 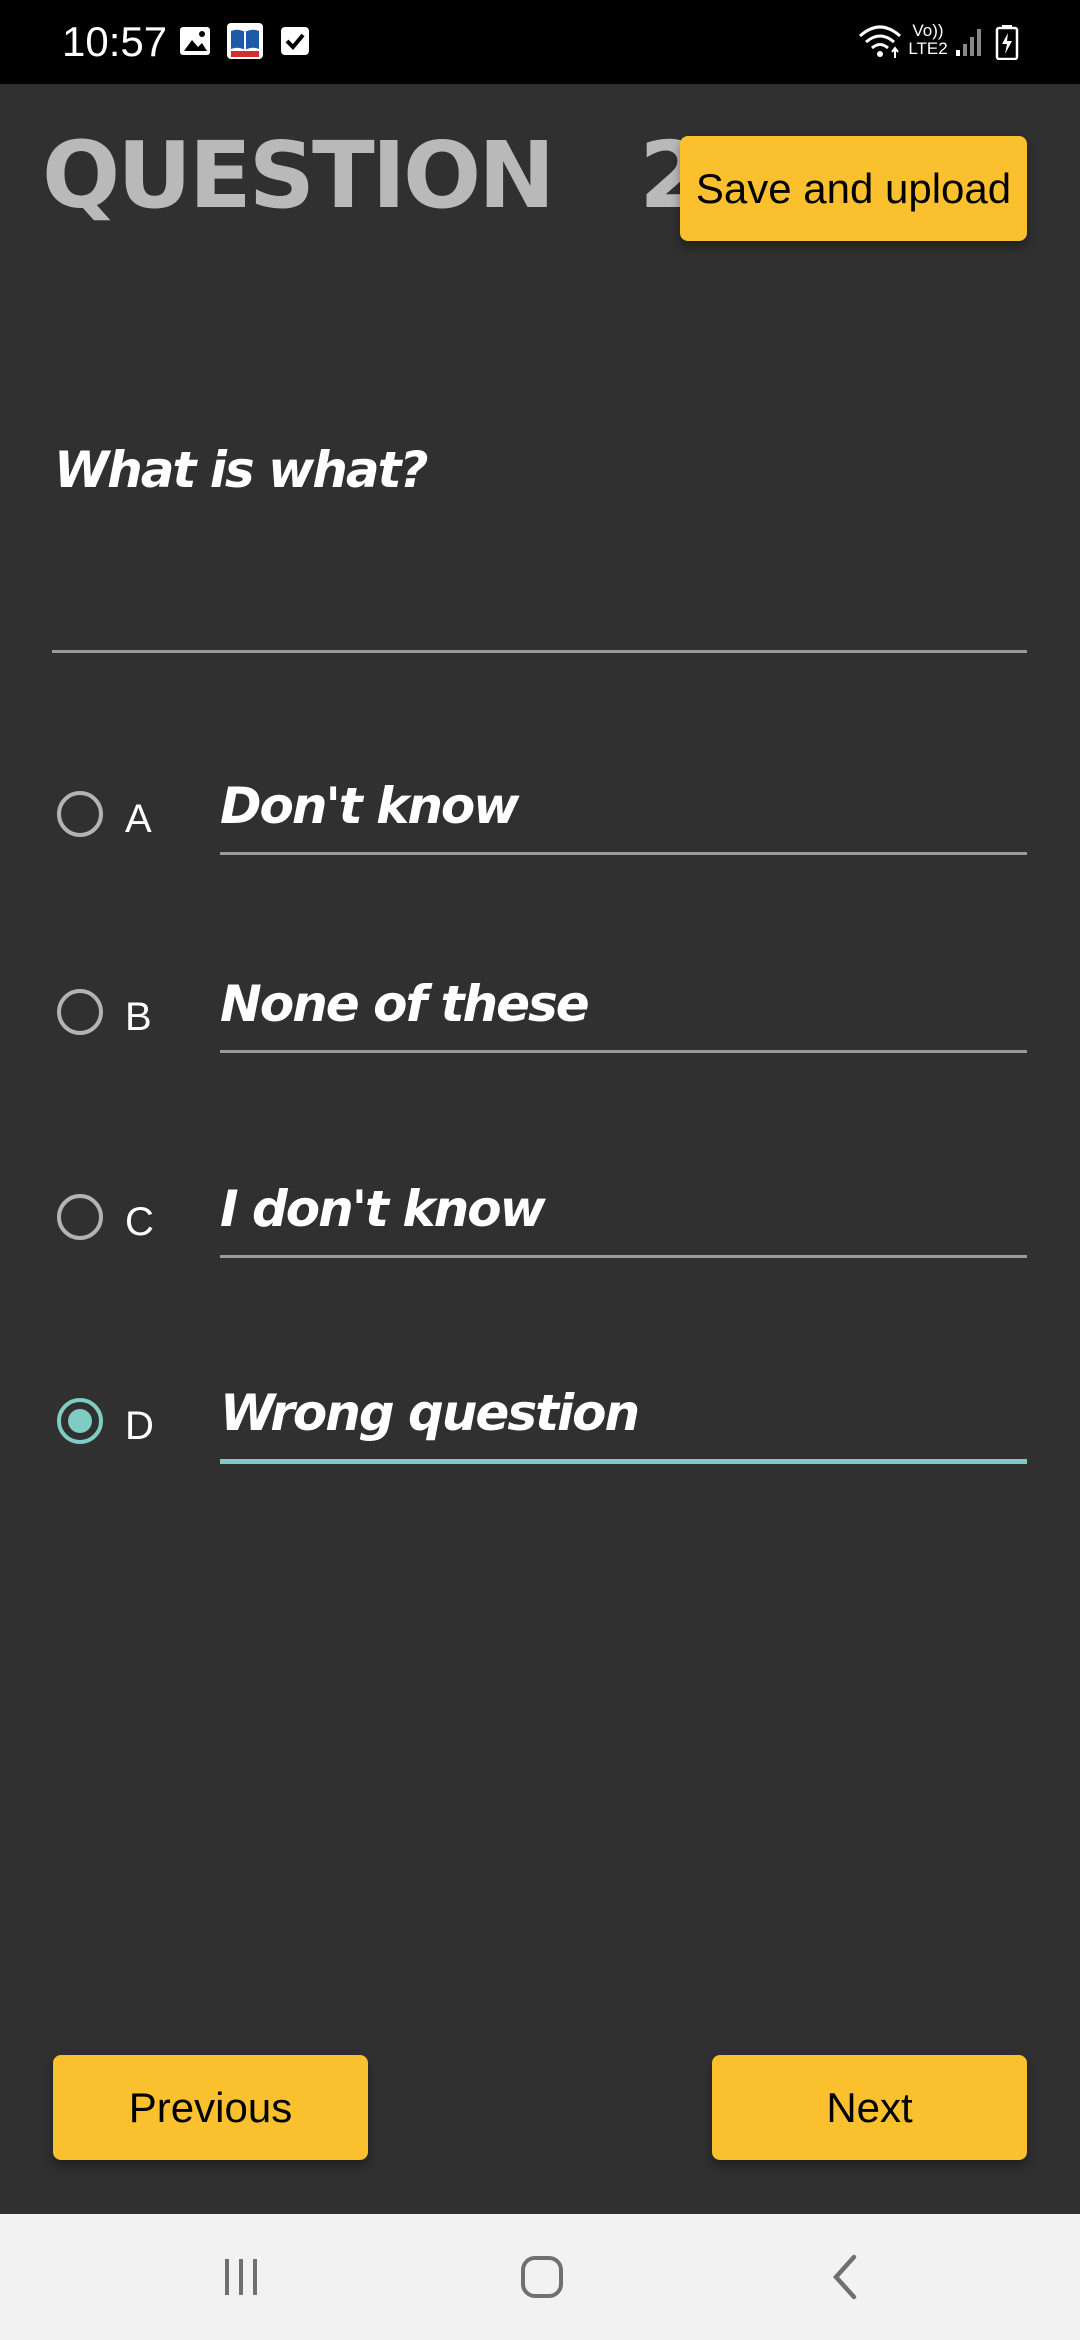 I want to click on signal-icon, so click(x=969, y=44).